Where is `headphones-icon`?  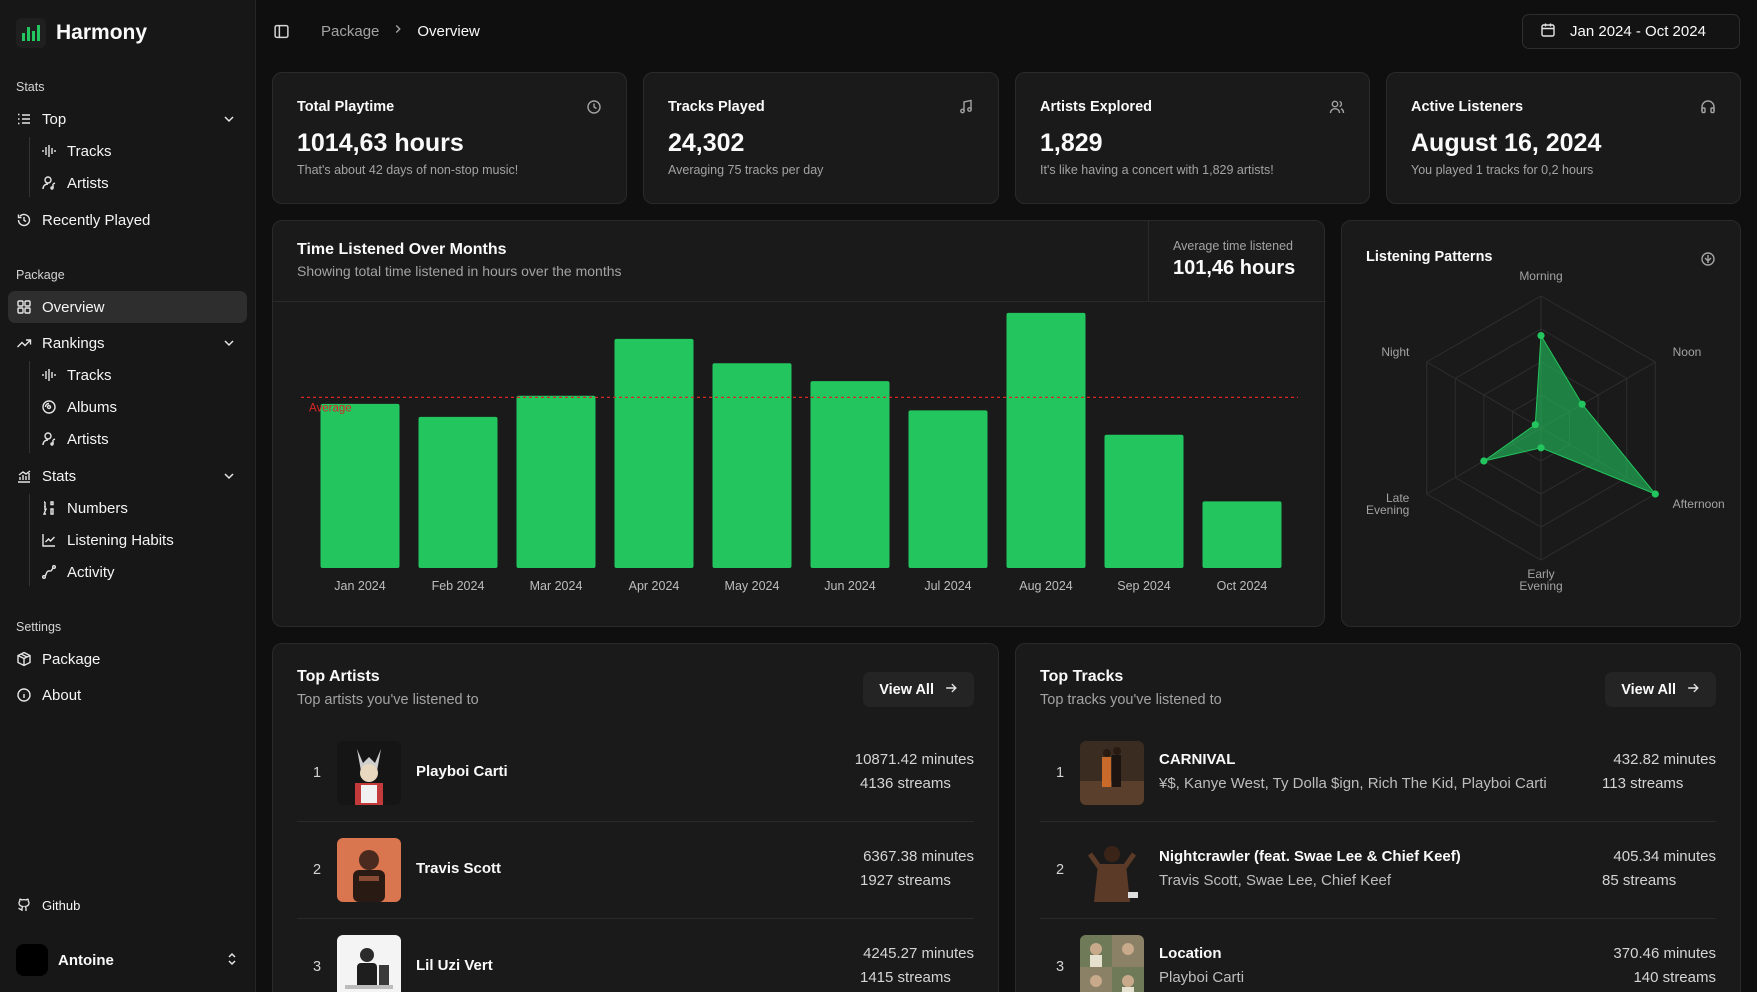
headphones-icon is located at coordinates (1708, 108).